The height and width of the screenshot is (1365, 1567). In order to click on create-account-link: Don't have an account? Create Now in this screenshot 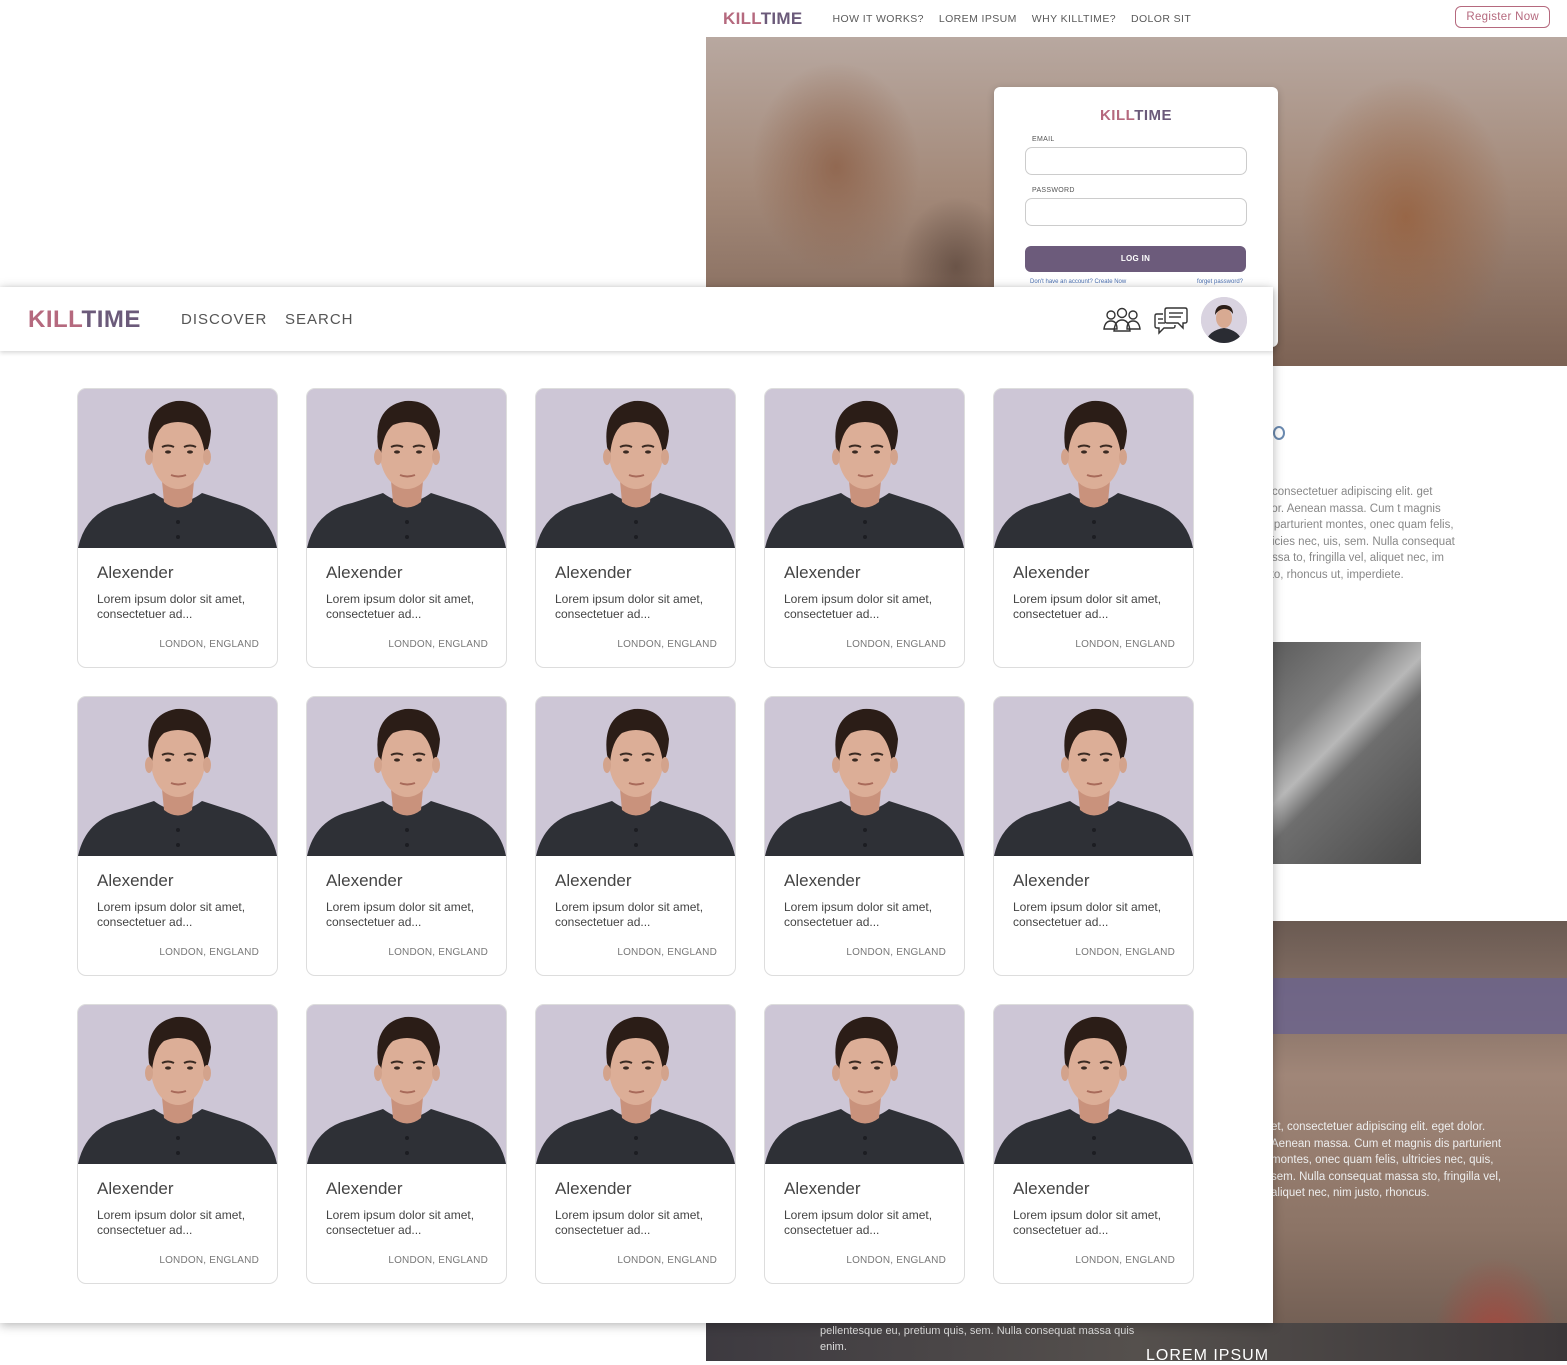, I will do `click(1078, 282)`.